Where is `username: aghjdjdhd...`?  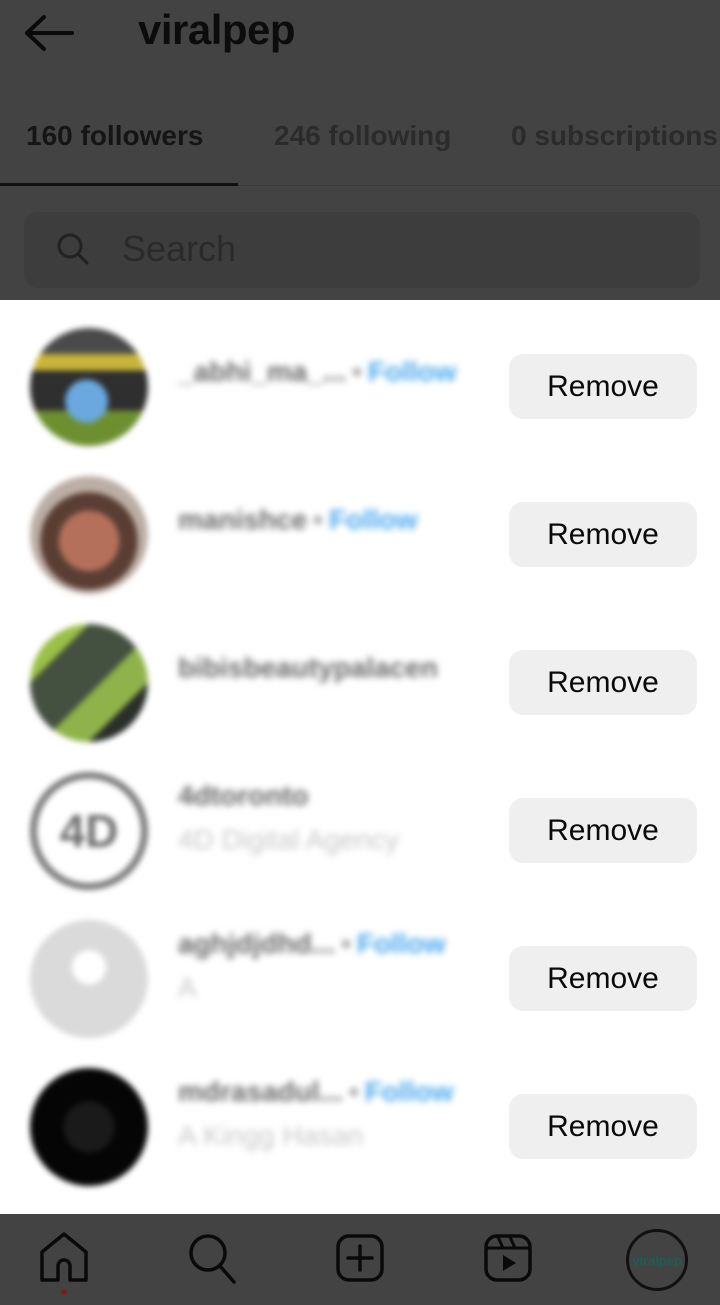 username: aghjdjdhd... is located at coordinates (257, 943).